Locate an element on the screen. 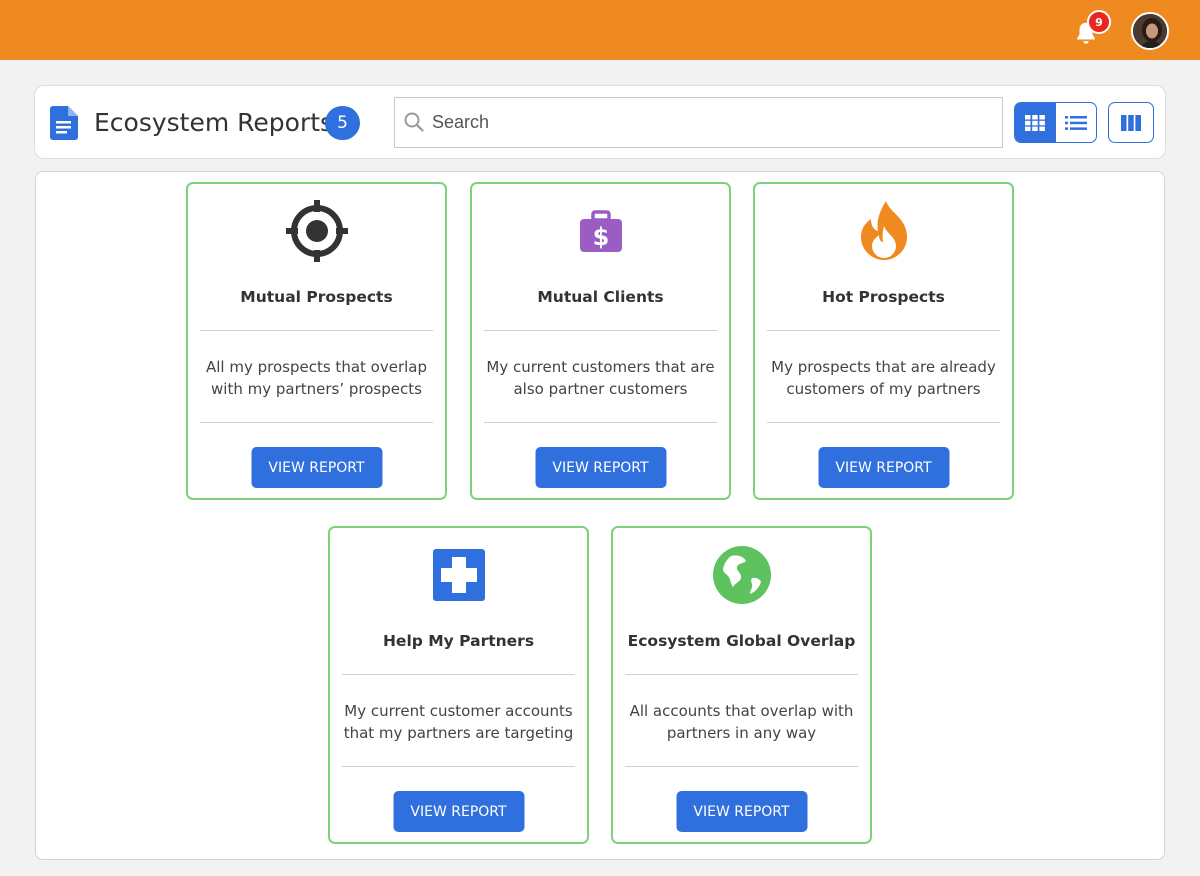 Image resolution: width=1200 pixels, height=876 pixels. list-view-button is located at coordinates (1076, 122).